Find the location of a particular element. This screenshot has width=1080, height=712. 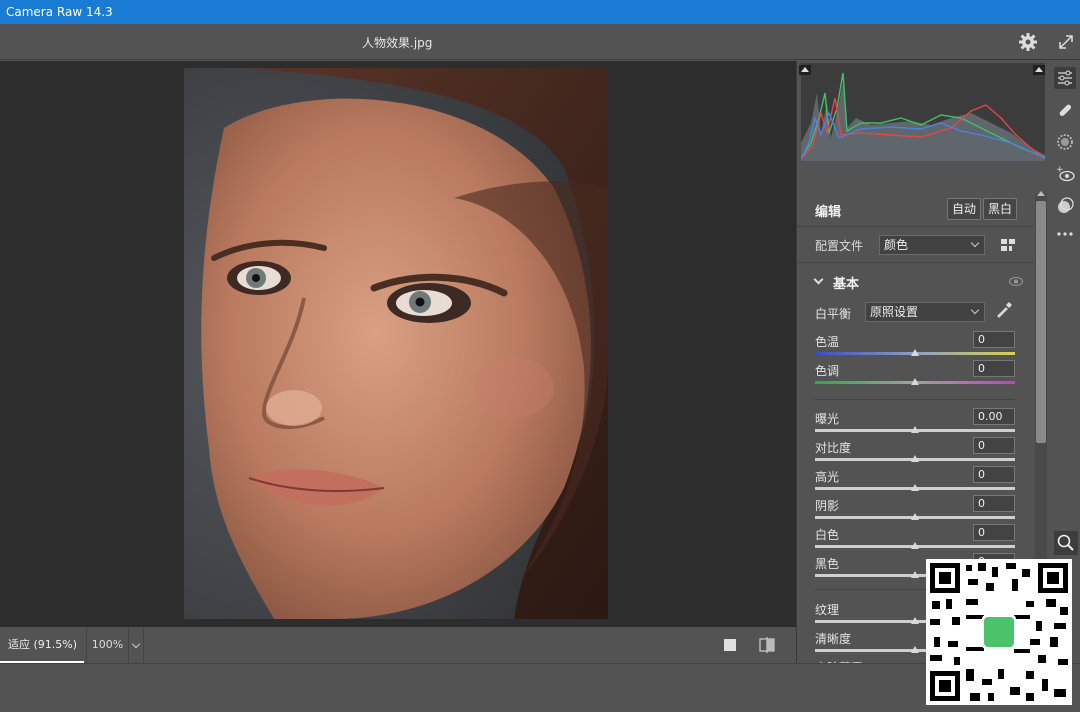

healing-brush-icon is located at coordinates (1065, 110).